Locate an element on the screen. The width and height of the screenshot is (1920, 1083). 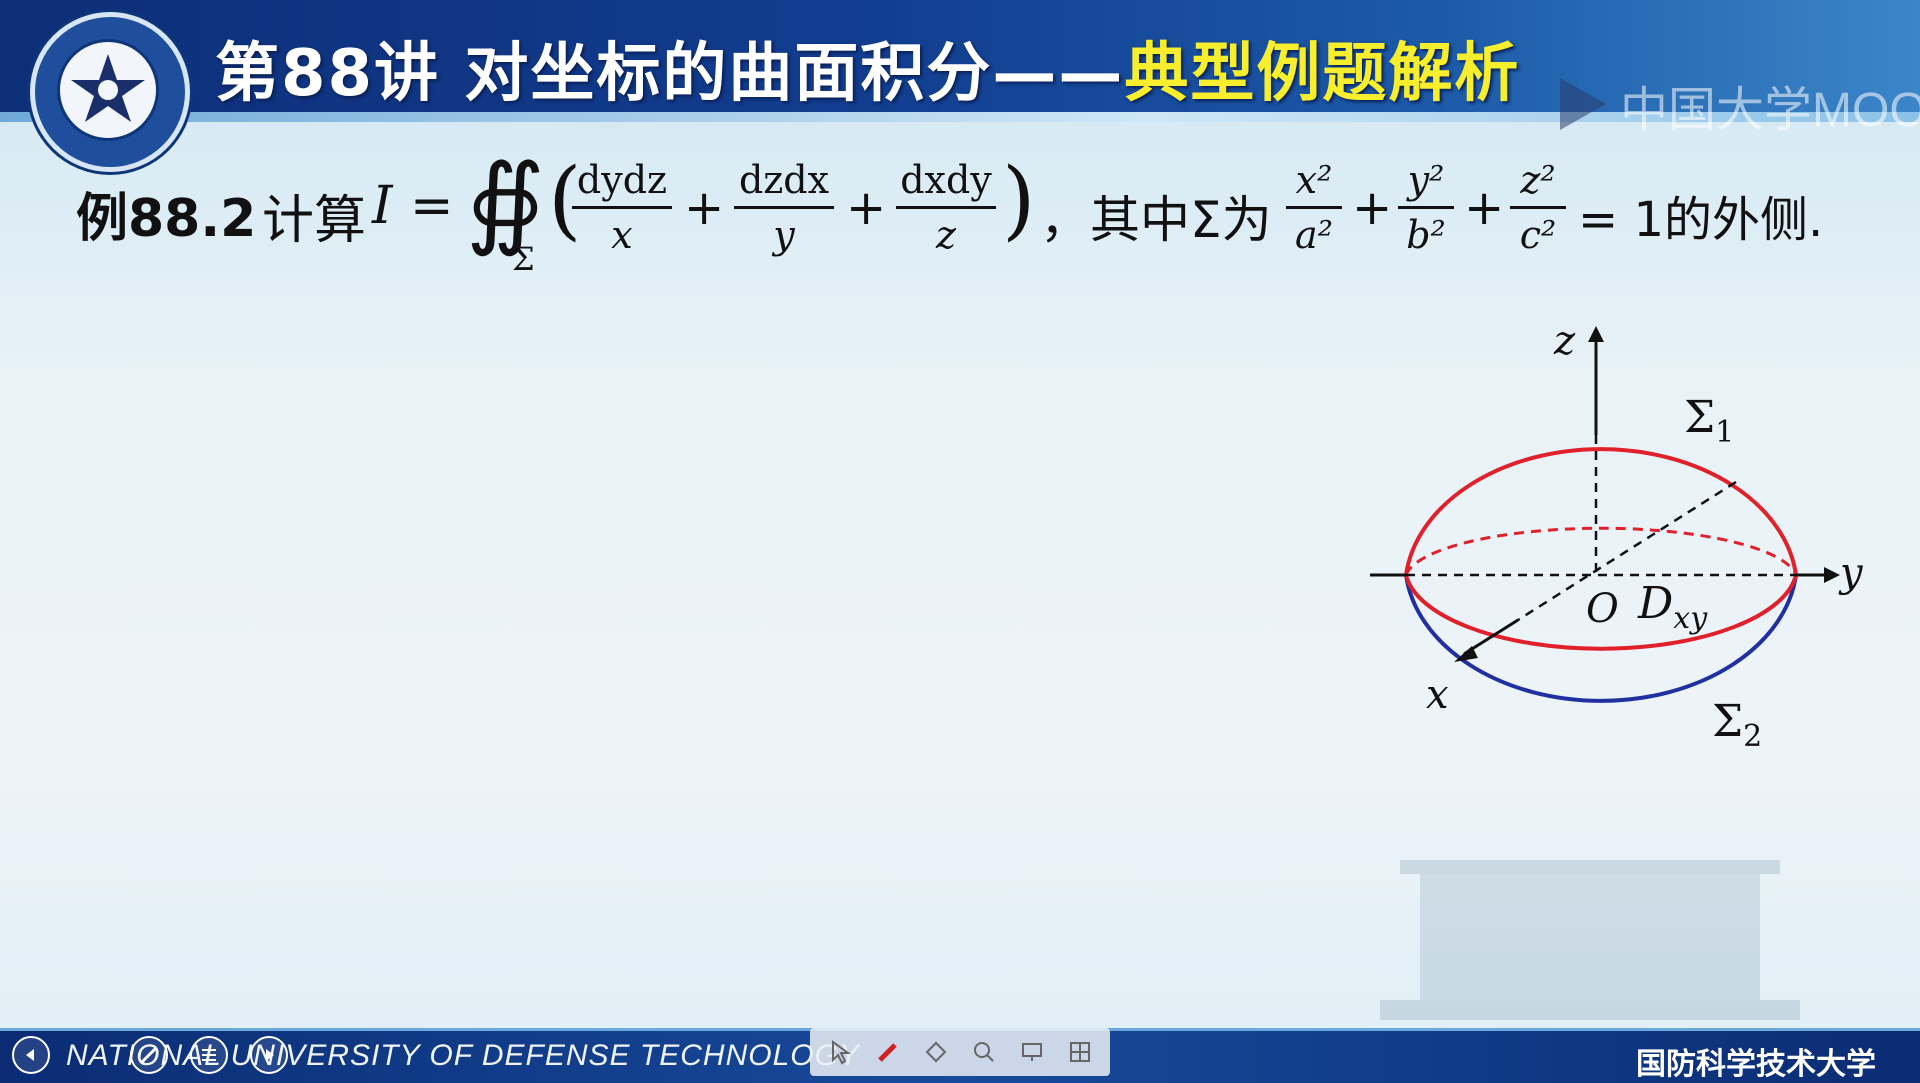
pointer-icon is located at coordinates (842, 1052).